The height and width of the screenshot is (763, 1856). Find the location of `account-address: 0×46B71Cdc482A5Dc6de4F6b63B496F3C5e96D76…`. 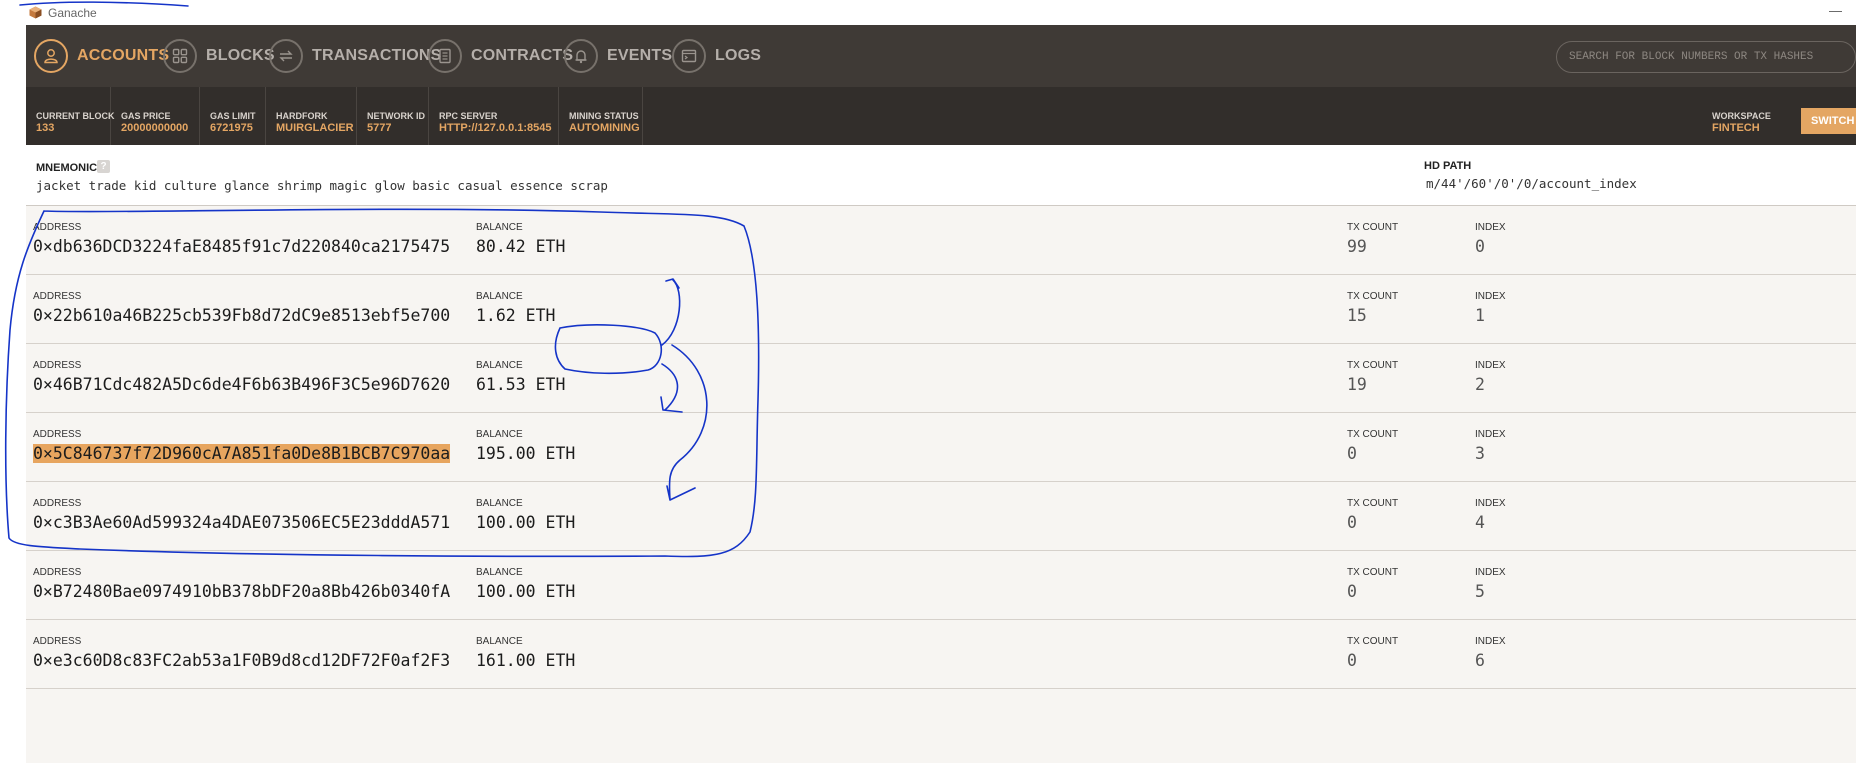

account-address: 0×46B71Cdc482A5Dc6de4F6b63B496F3C5e96D76… is located at coordinates (241, 384).